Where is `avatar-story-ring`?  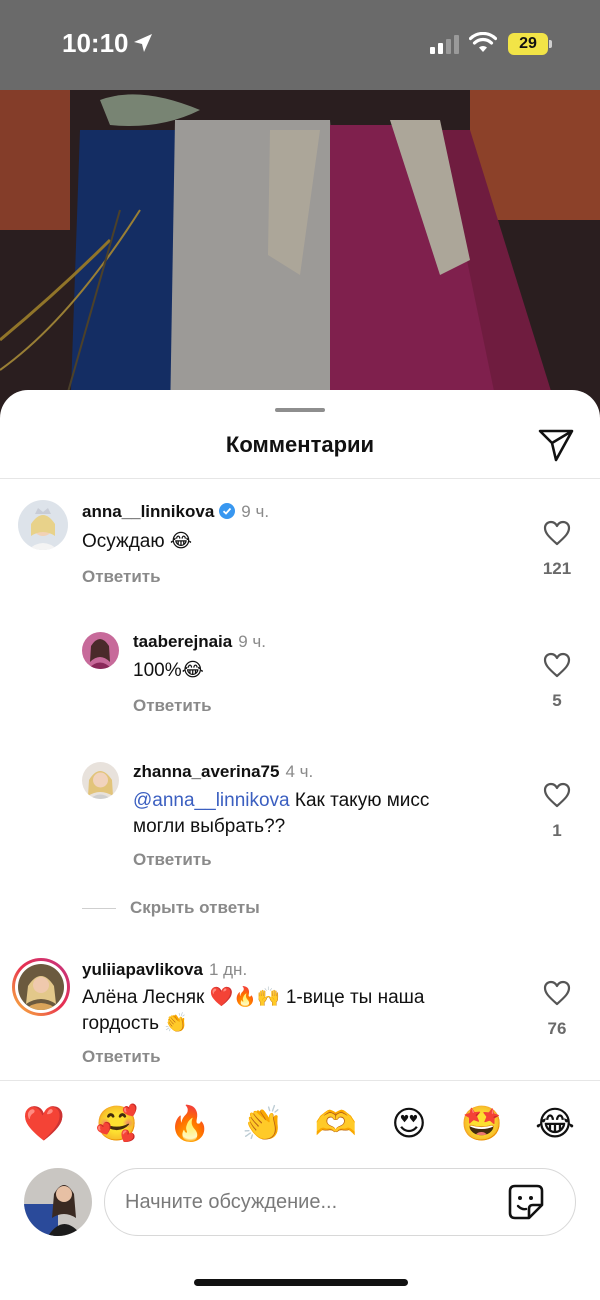
avatar-story-ring is located at coordinates (41, 987).